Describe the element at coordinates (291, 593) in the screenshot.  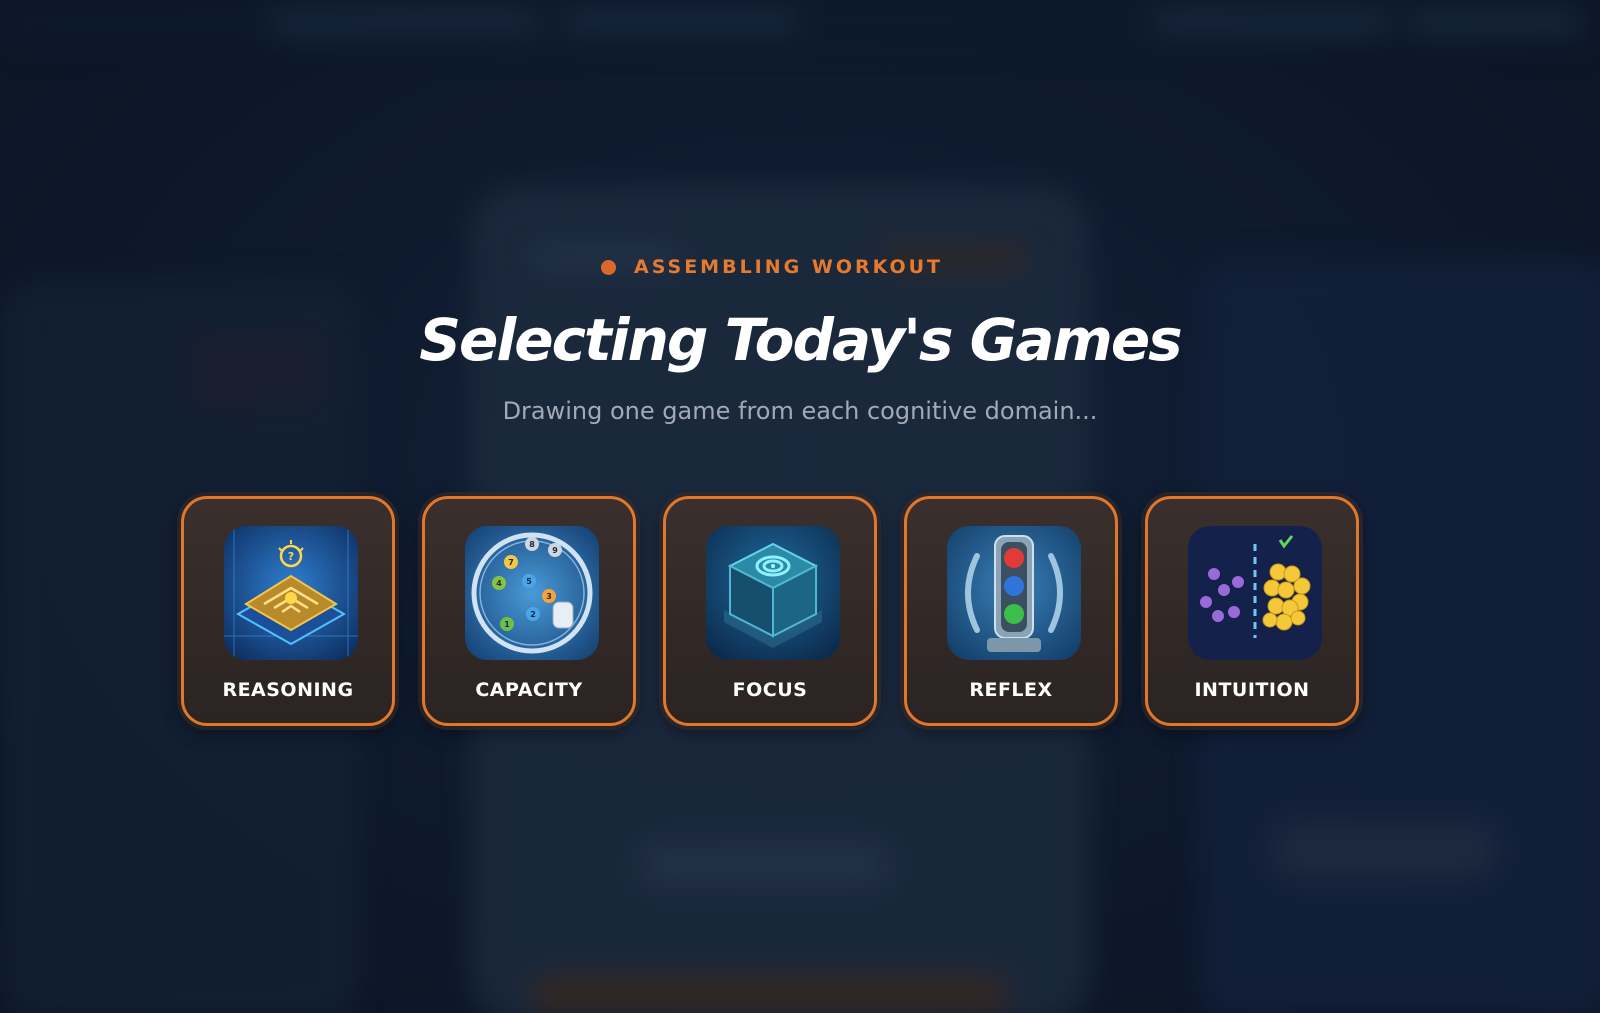
I see `maze-icon: ?` at that location.